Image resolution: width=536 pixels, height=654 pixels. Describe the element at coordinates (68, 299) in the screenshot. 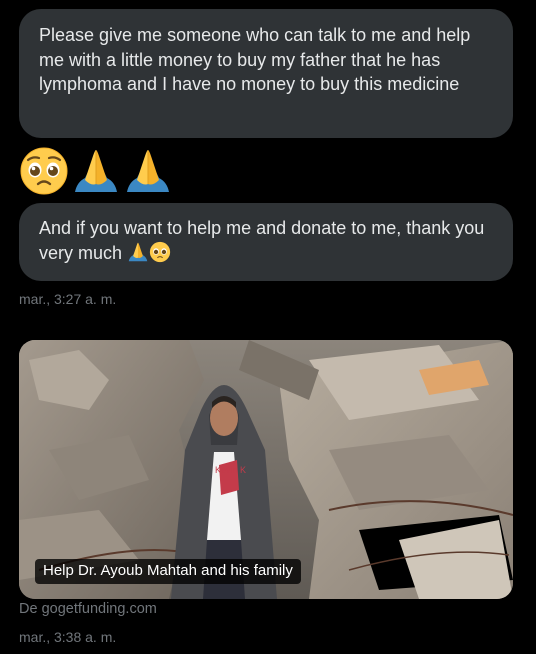

I see `message-timestamp: mar., 3:27 a. m.` at that location.